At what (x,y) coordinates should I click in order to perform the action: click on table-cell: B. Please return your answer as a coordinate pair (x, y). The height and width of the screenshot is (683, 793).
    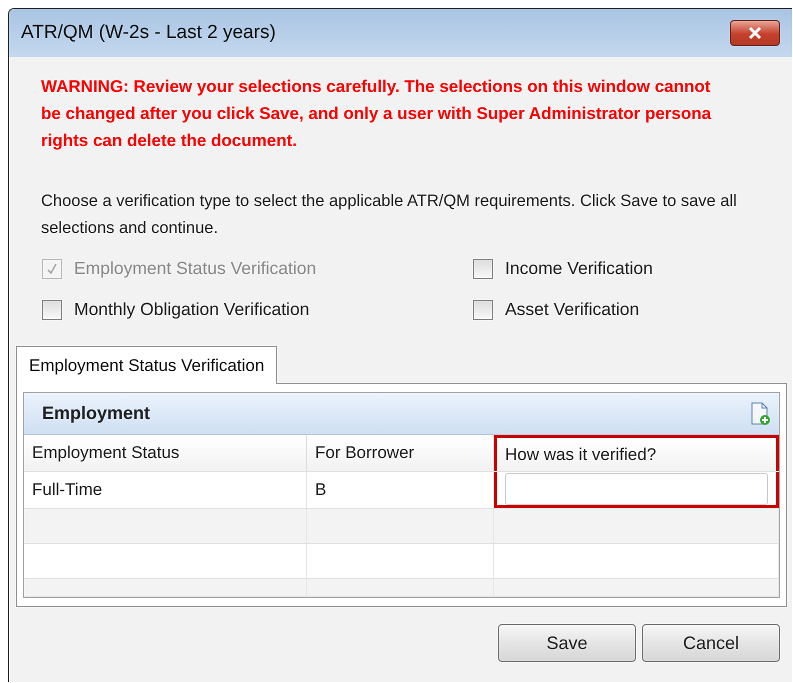
    Looking at the image, I should click on (400, 490).